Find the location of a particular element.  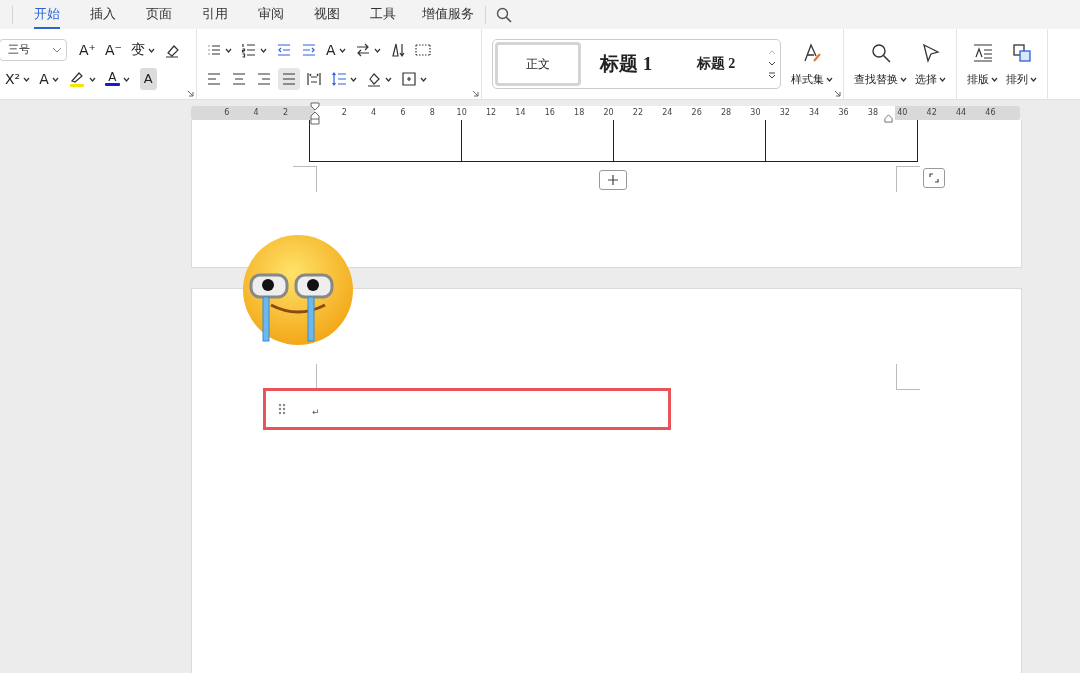

plus-icon is located at coordinates (613, 180).